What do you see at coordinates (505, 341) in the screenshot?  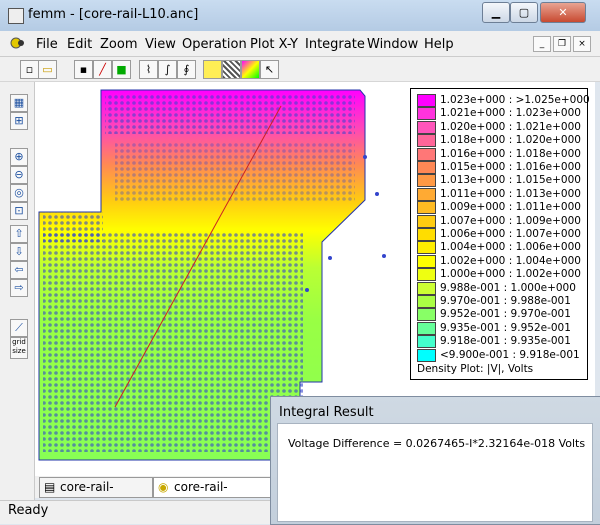 I see `legend-label: 9.918e-001 : 9.935e-001` at bounding box center [505, 341].